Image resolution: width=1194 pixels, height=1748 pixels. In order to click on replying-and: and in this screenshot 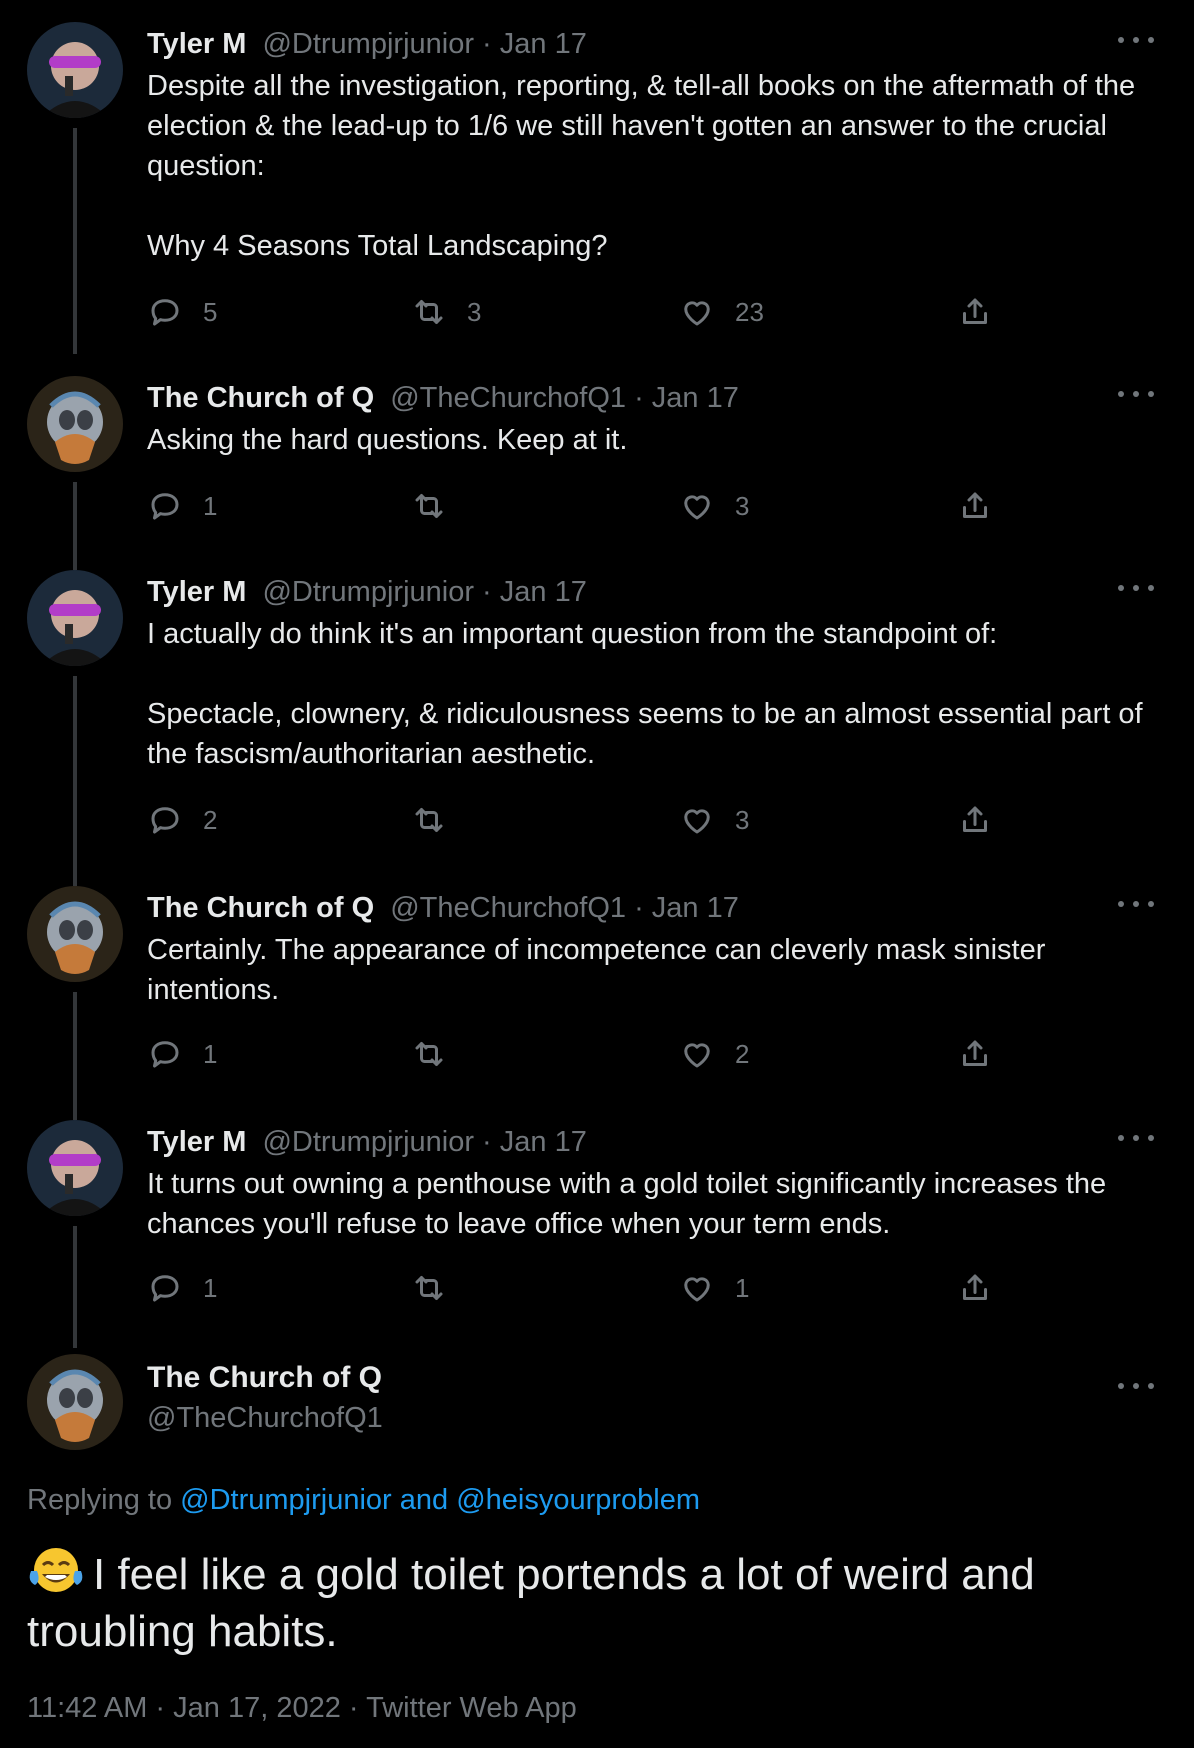, I will do `click(424, 1500)`.